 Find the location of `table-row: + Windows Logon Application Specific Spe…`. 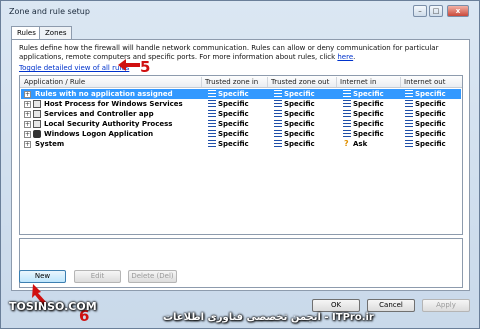

table-row: + Windows Logon Application Specific Spe… is located at coordinates (241, 134).